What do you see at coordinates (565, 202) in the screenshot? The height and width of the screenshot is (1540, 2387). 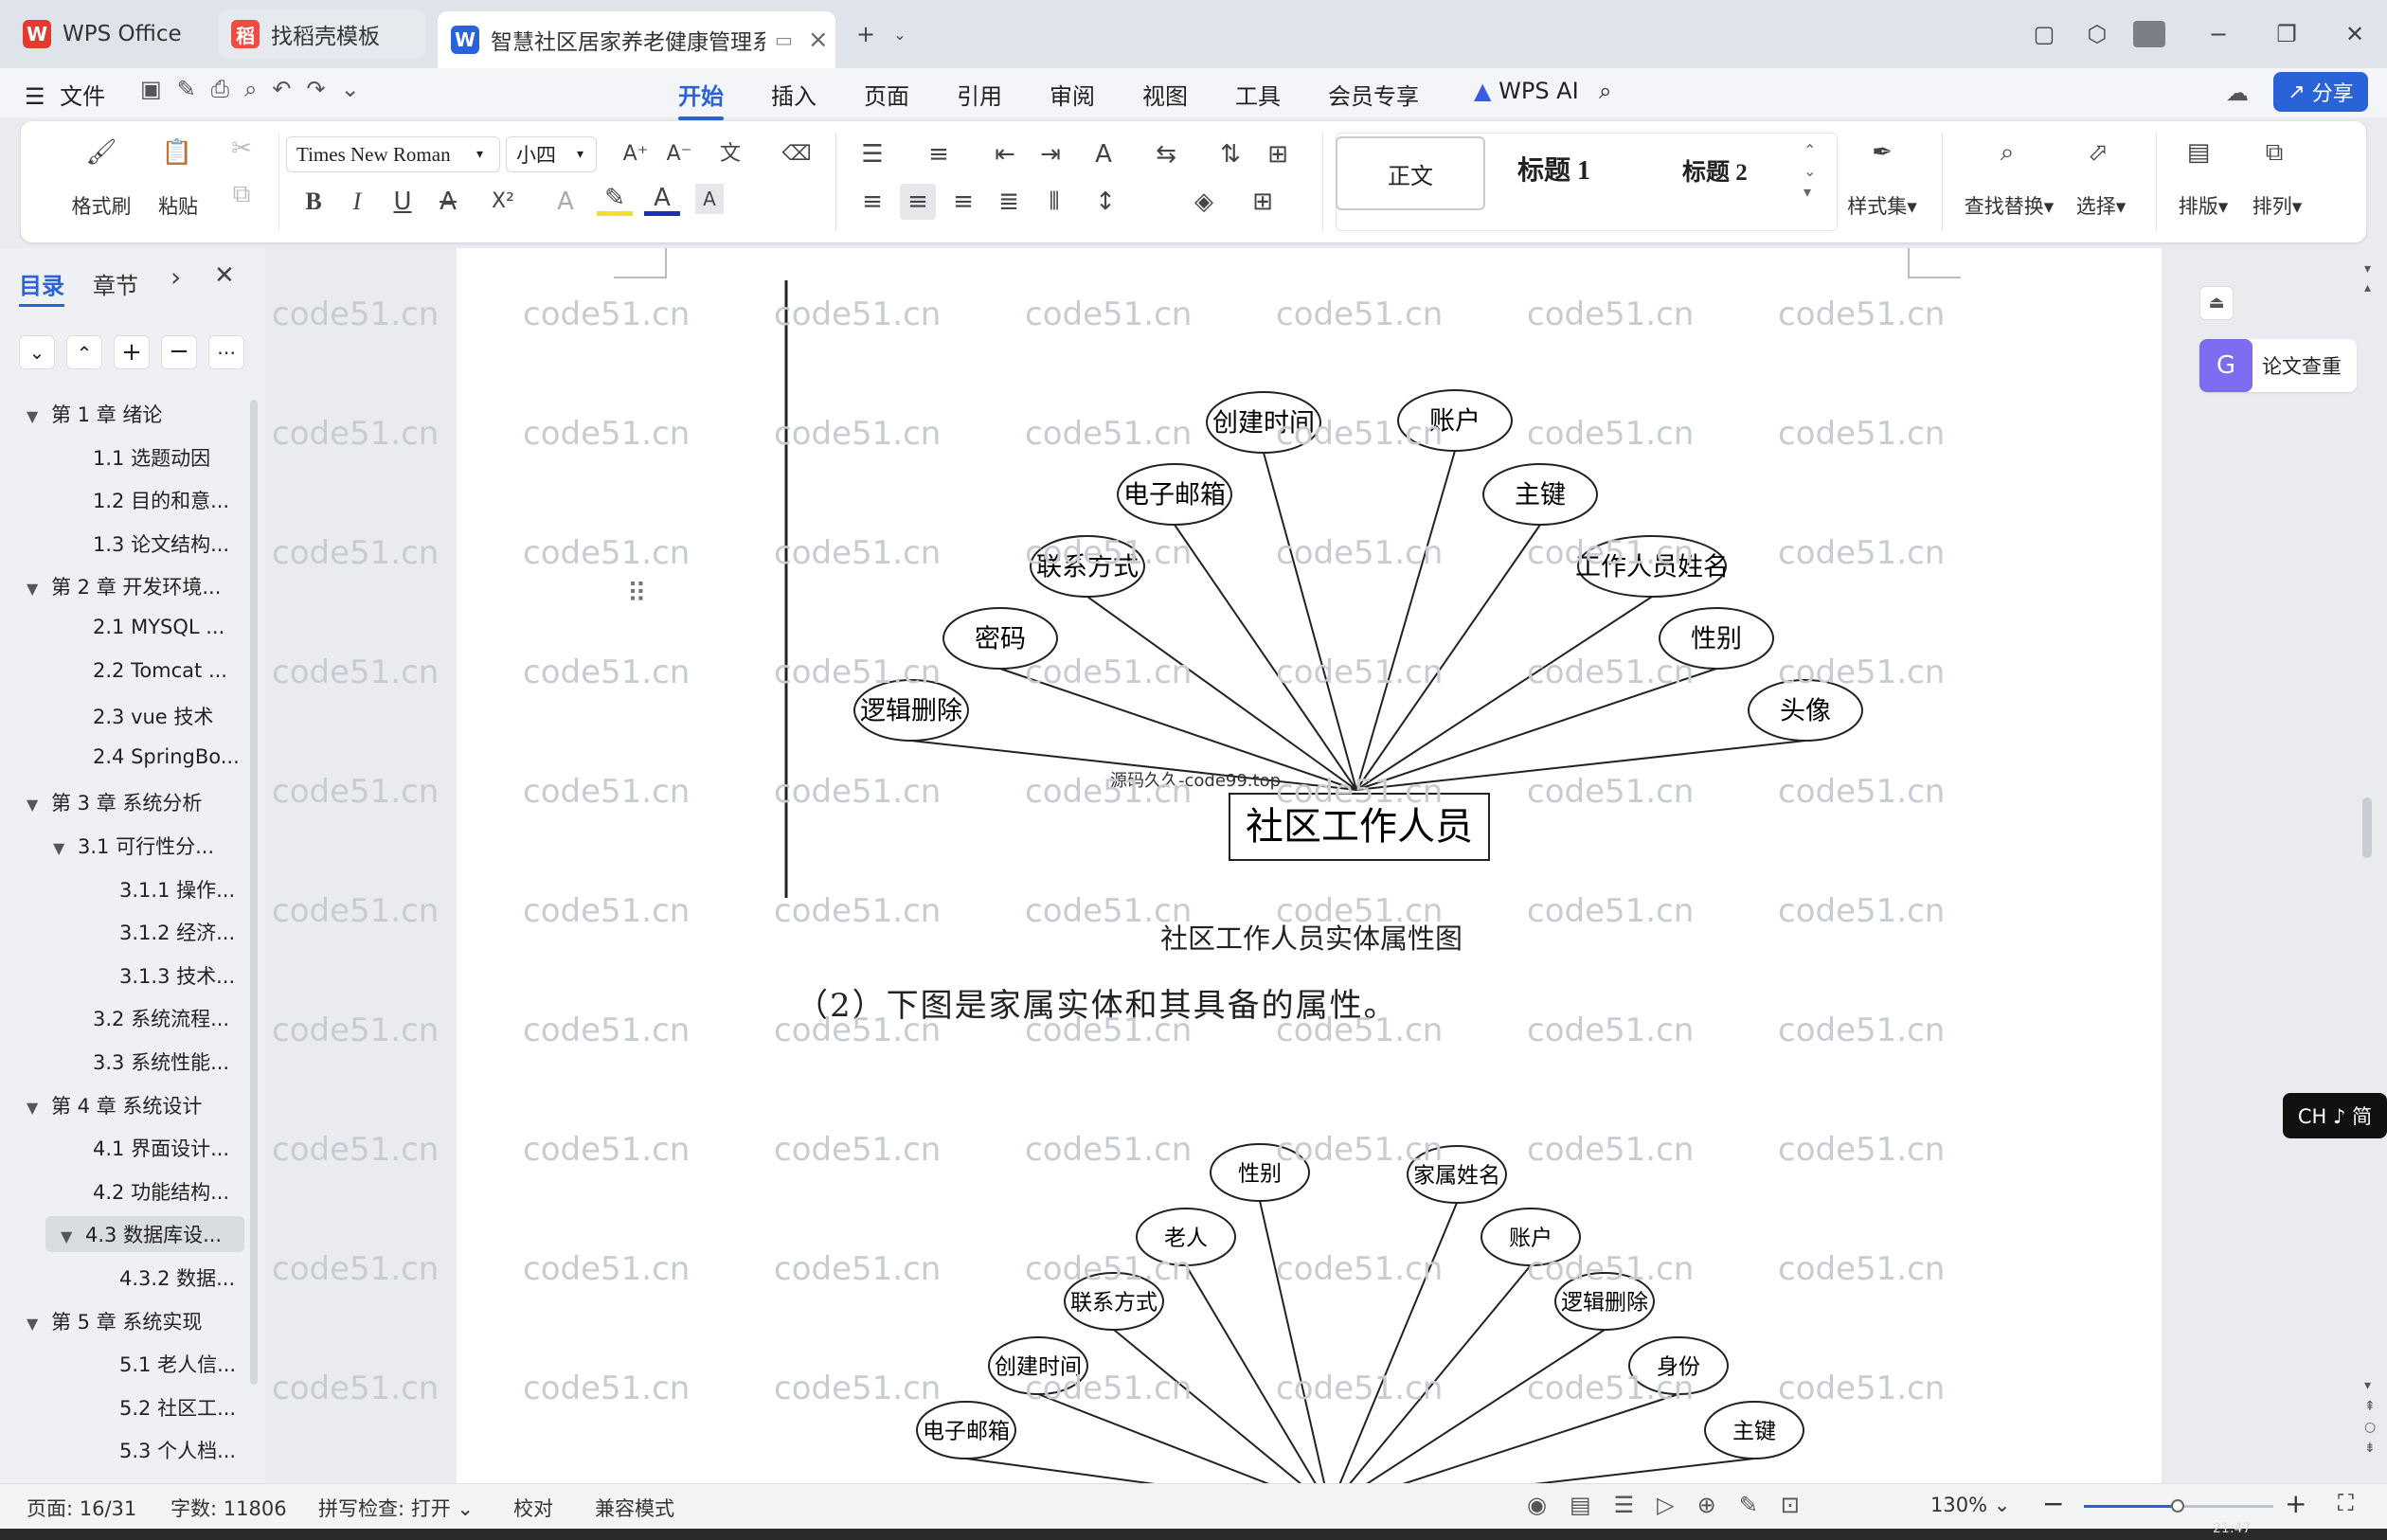 I see `text-effect-icon: A` at bounding box center [565, 202].